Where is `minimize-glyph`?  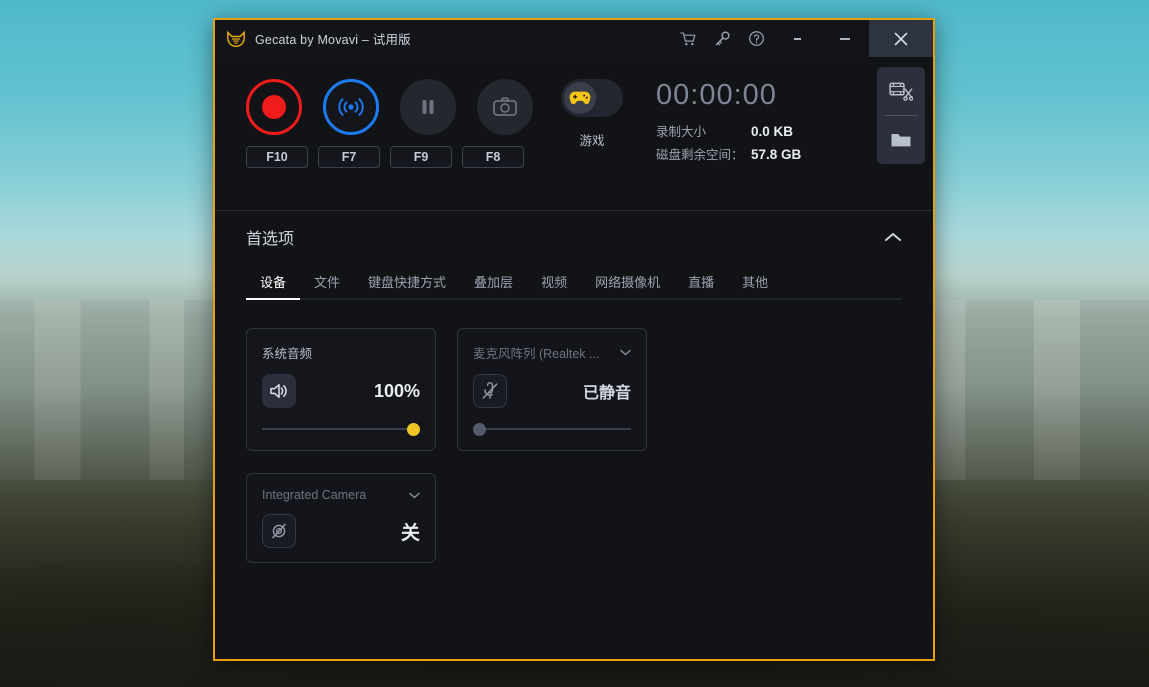 minimize-glyph is located at coordinates (845, 38).